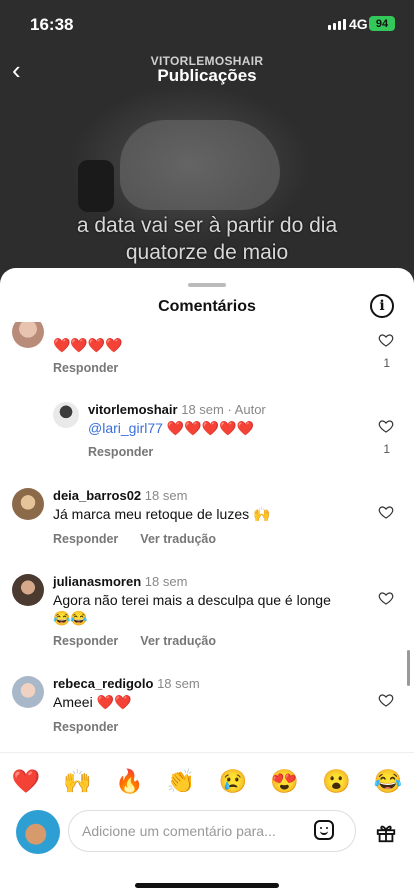 Image resolution: width=414 pixels, height=896 pixels. Describe the element at coordinates (120, 581) in the screenshot. I see `comment-username: julianasmoren 18 sem` at that location.